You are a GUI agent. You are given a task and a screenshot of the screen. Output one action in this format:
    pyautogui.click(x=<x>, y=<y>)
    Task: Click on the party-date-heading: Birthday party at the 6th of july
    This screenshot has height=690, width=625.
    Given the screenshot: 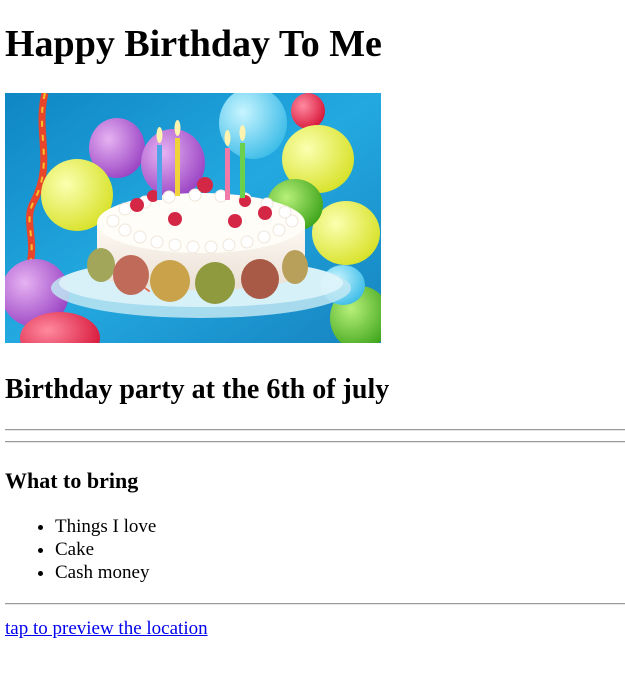 What is the action you would take?
    pyautogui.click(x=197, y=389)
    